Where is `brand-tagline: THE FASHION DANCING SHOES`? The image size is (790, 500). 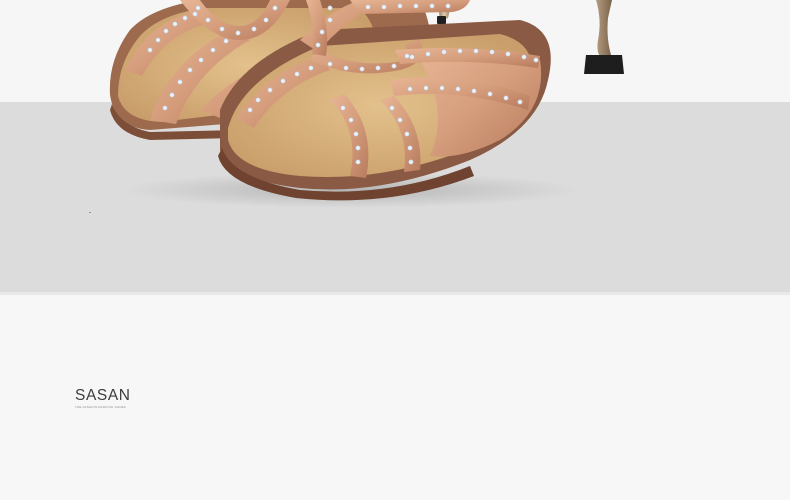
brand-tagline: THE FASHION DANCING SHOES is located at coordinates (101, 407).